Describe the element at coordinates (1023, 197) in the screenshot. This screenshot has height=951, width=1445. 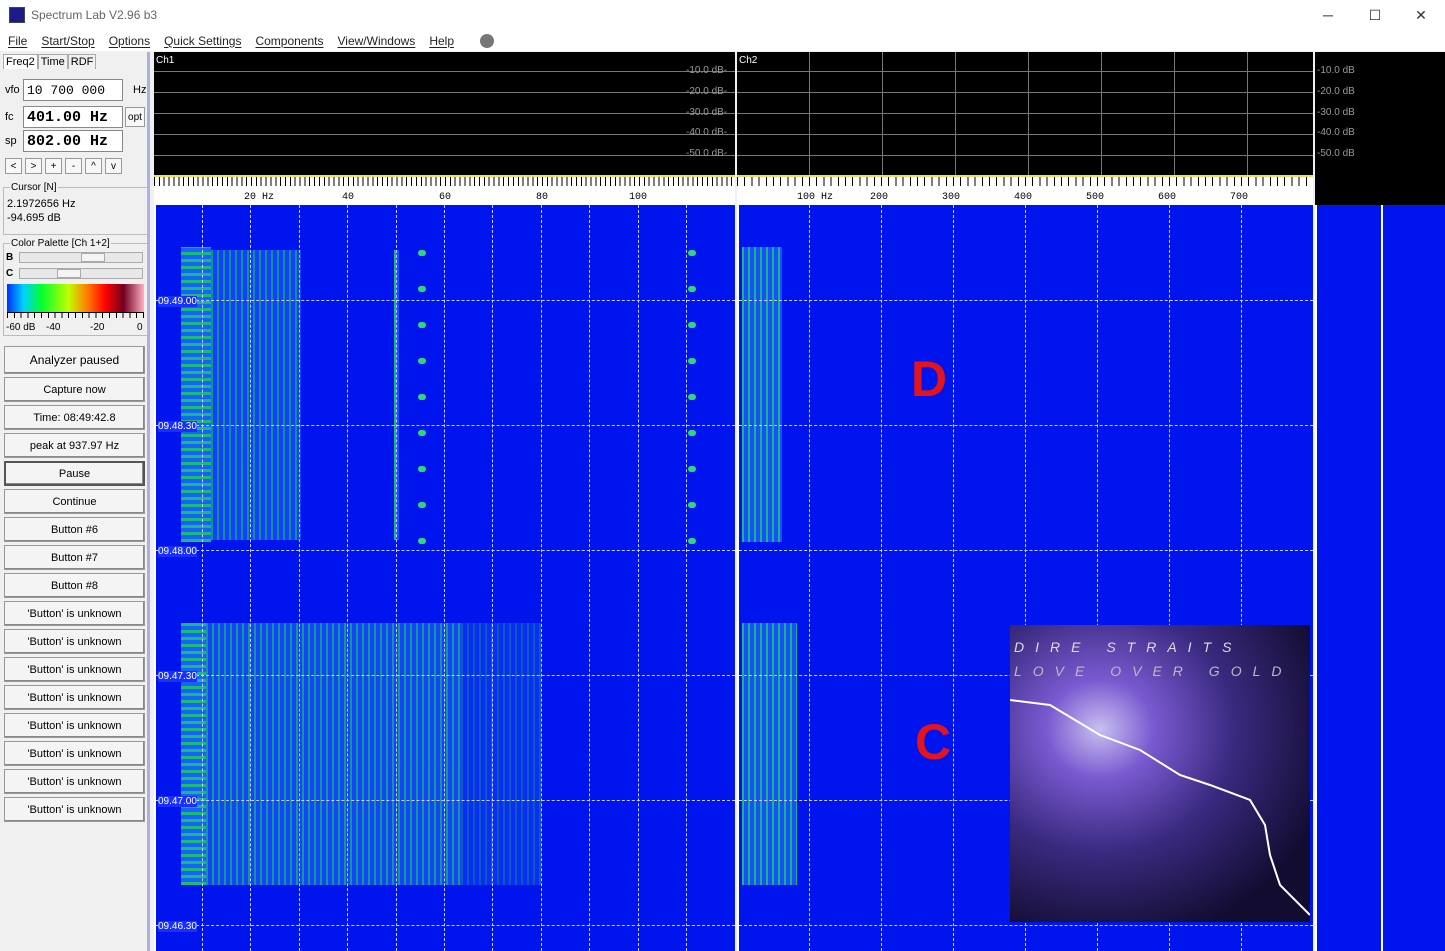
I see `freq-tick-label: 400` at that location.